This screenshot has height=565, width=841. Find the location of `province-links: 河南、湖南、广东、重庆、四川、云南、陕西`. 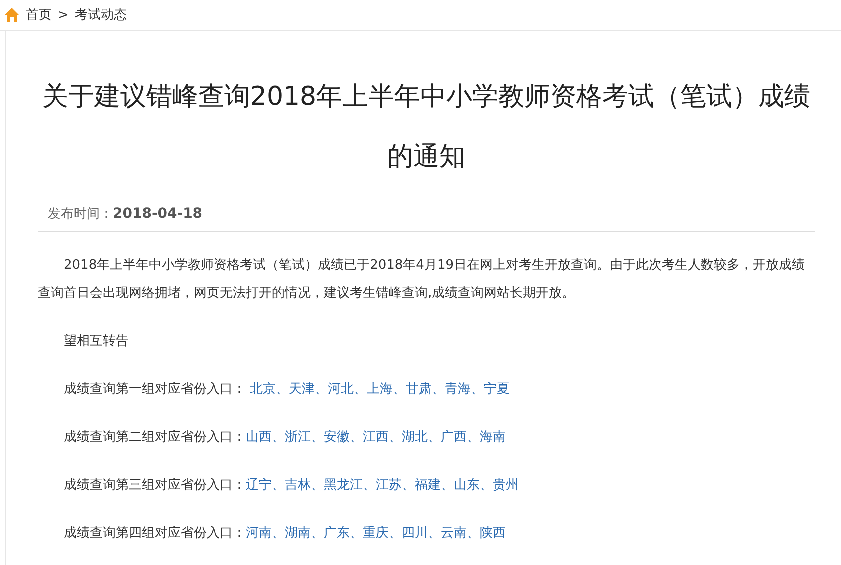

province-links: 河南、湖南、广东、重庆、四川、云南、陕西 is located at coordinates (376, 533).